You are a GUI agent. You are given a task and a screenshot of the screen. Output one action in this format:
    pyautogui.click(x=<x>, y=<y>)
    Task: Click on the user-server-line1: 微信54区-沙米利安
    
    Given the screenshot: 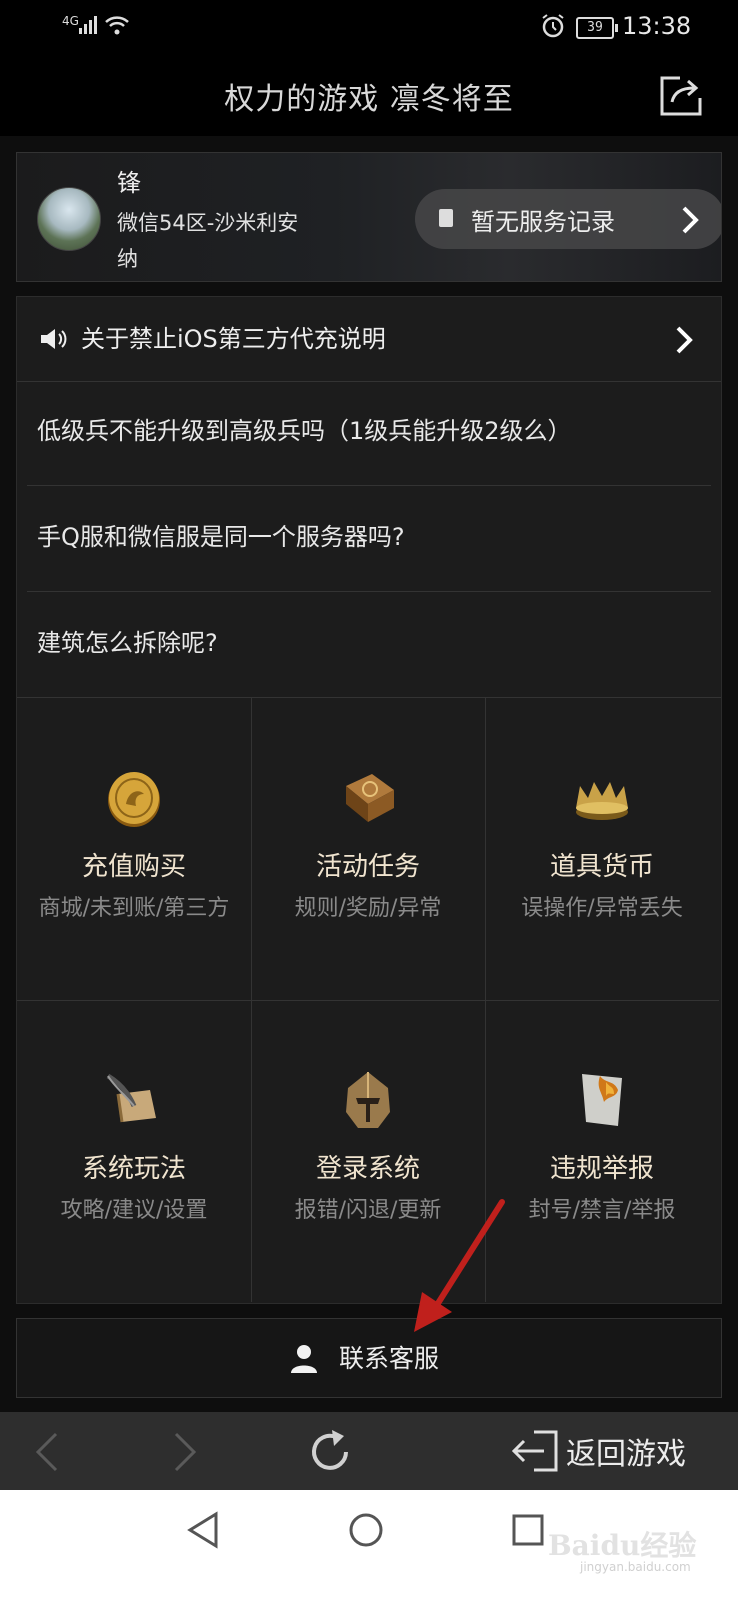 What is the action you would take?
    pyautogui.click(x=208, y=223)
    